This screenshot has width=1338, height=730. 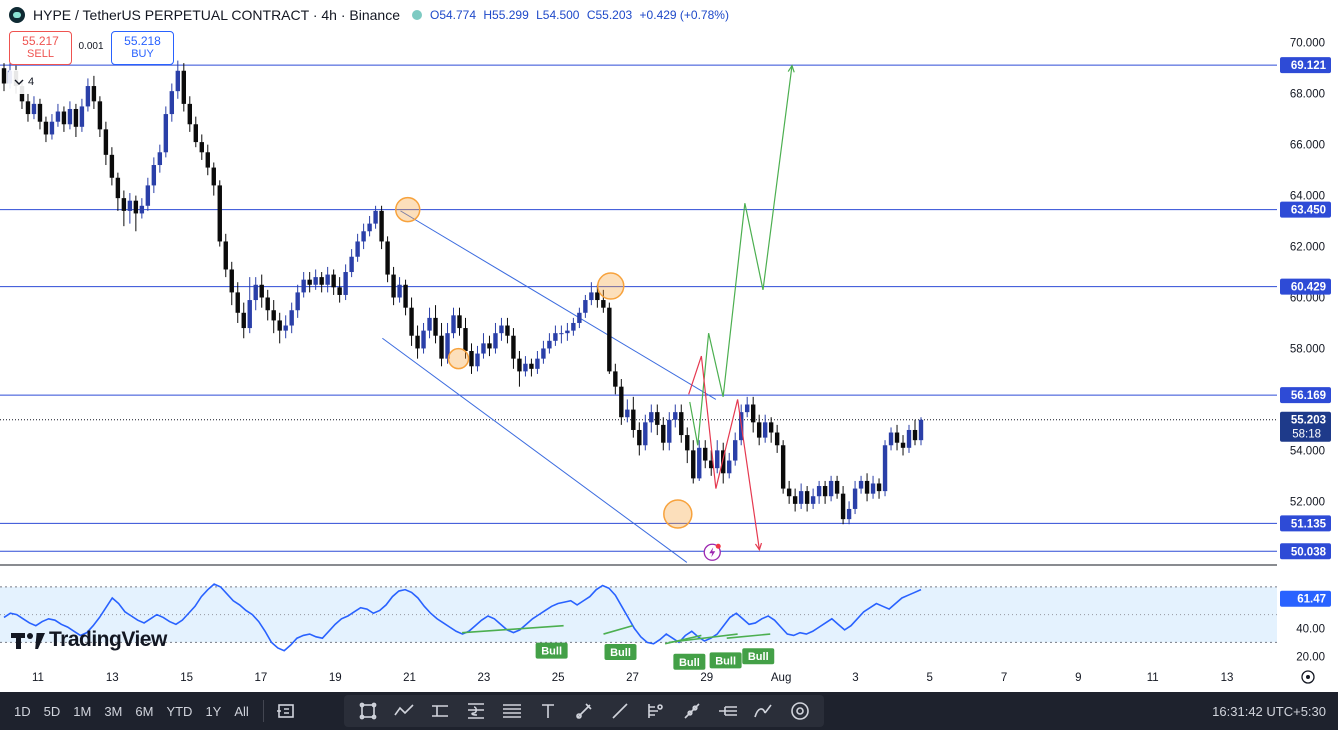 I want to click on timeframe-all: All, so click(x=241, y=711).